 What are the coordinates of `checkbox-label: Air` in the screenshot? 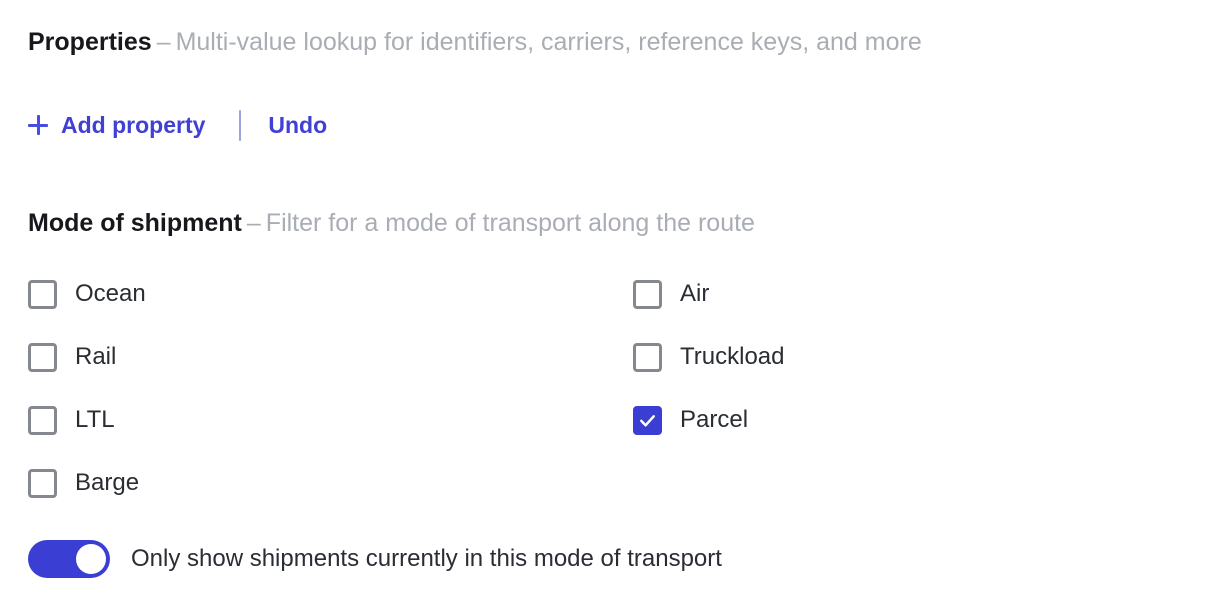 It's located at (695, 293).